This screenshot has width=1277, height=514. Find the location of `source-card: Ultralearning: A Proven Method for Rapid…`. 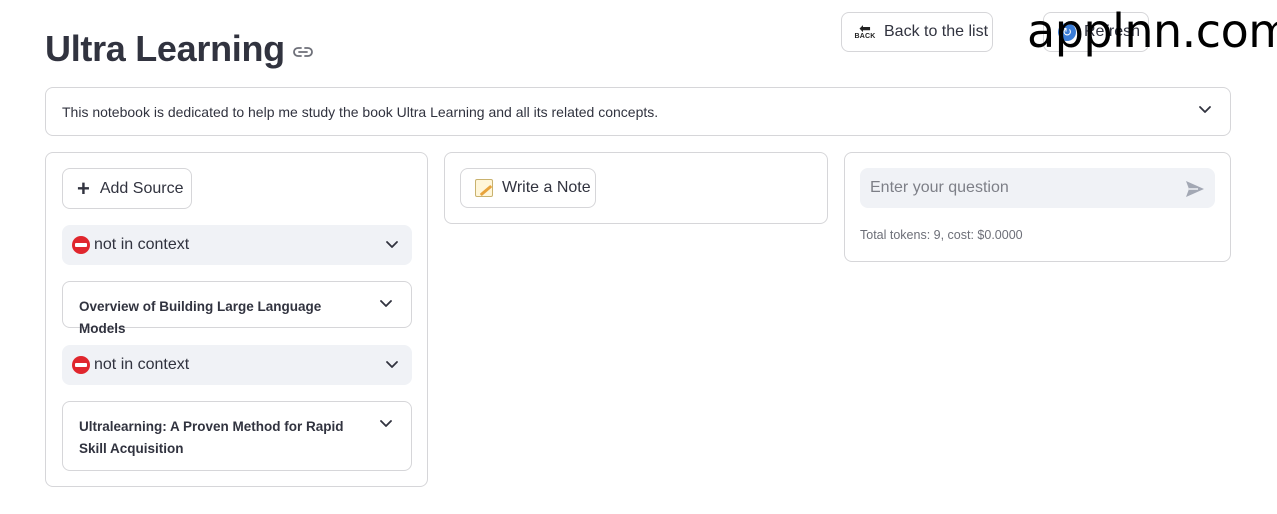

source-card: Ultralearning: A Proven Method for Rapid… is located at coordinates (237, 436).